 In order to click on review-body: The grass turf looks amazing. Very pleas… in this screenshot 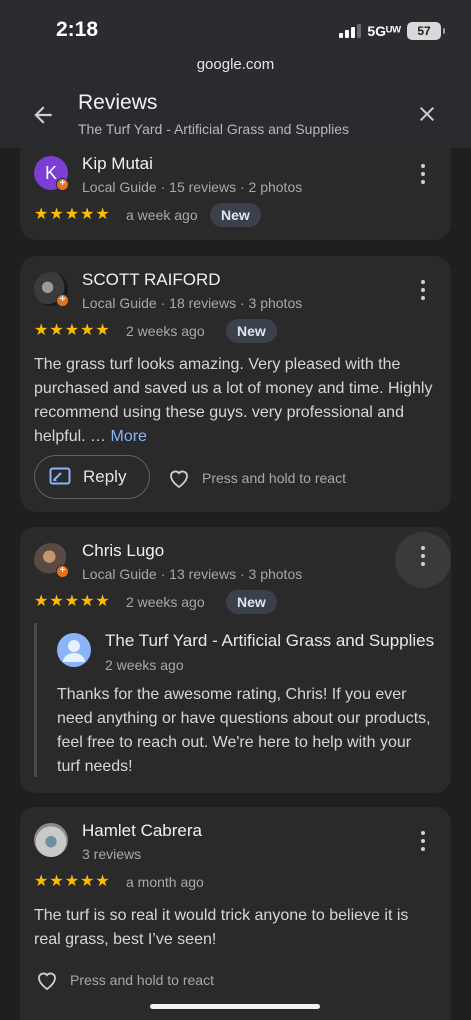, I will do `click(233, 400)`.